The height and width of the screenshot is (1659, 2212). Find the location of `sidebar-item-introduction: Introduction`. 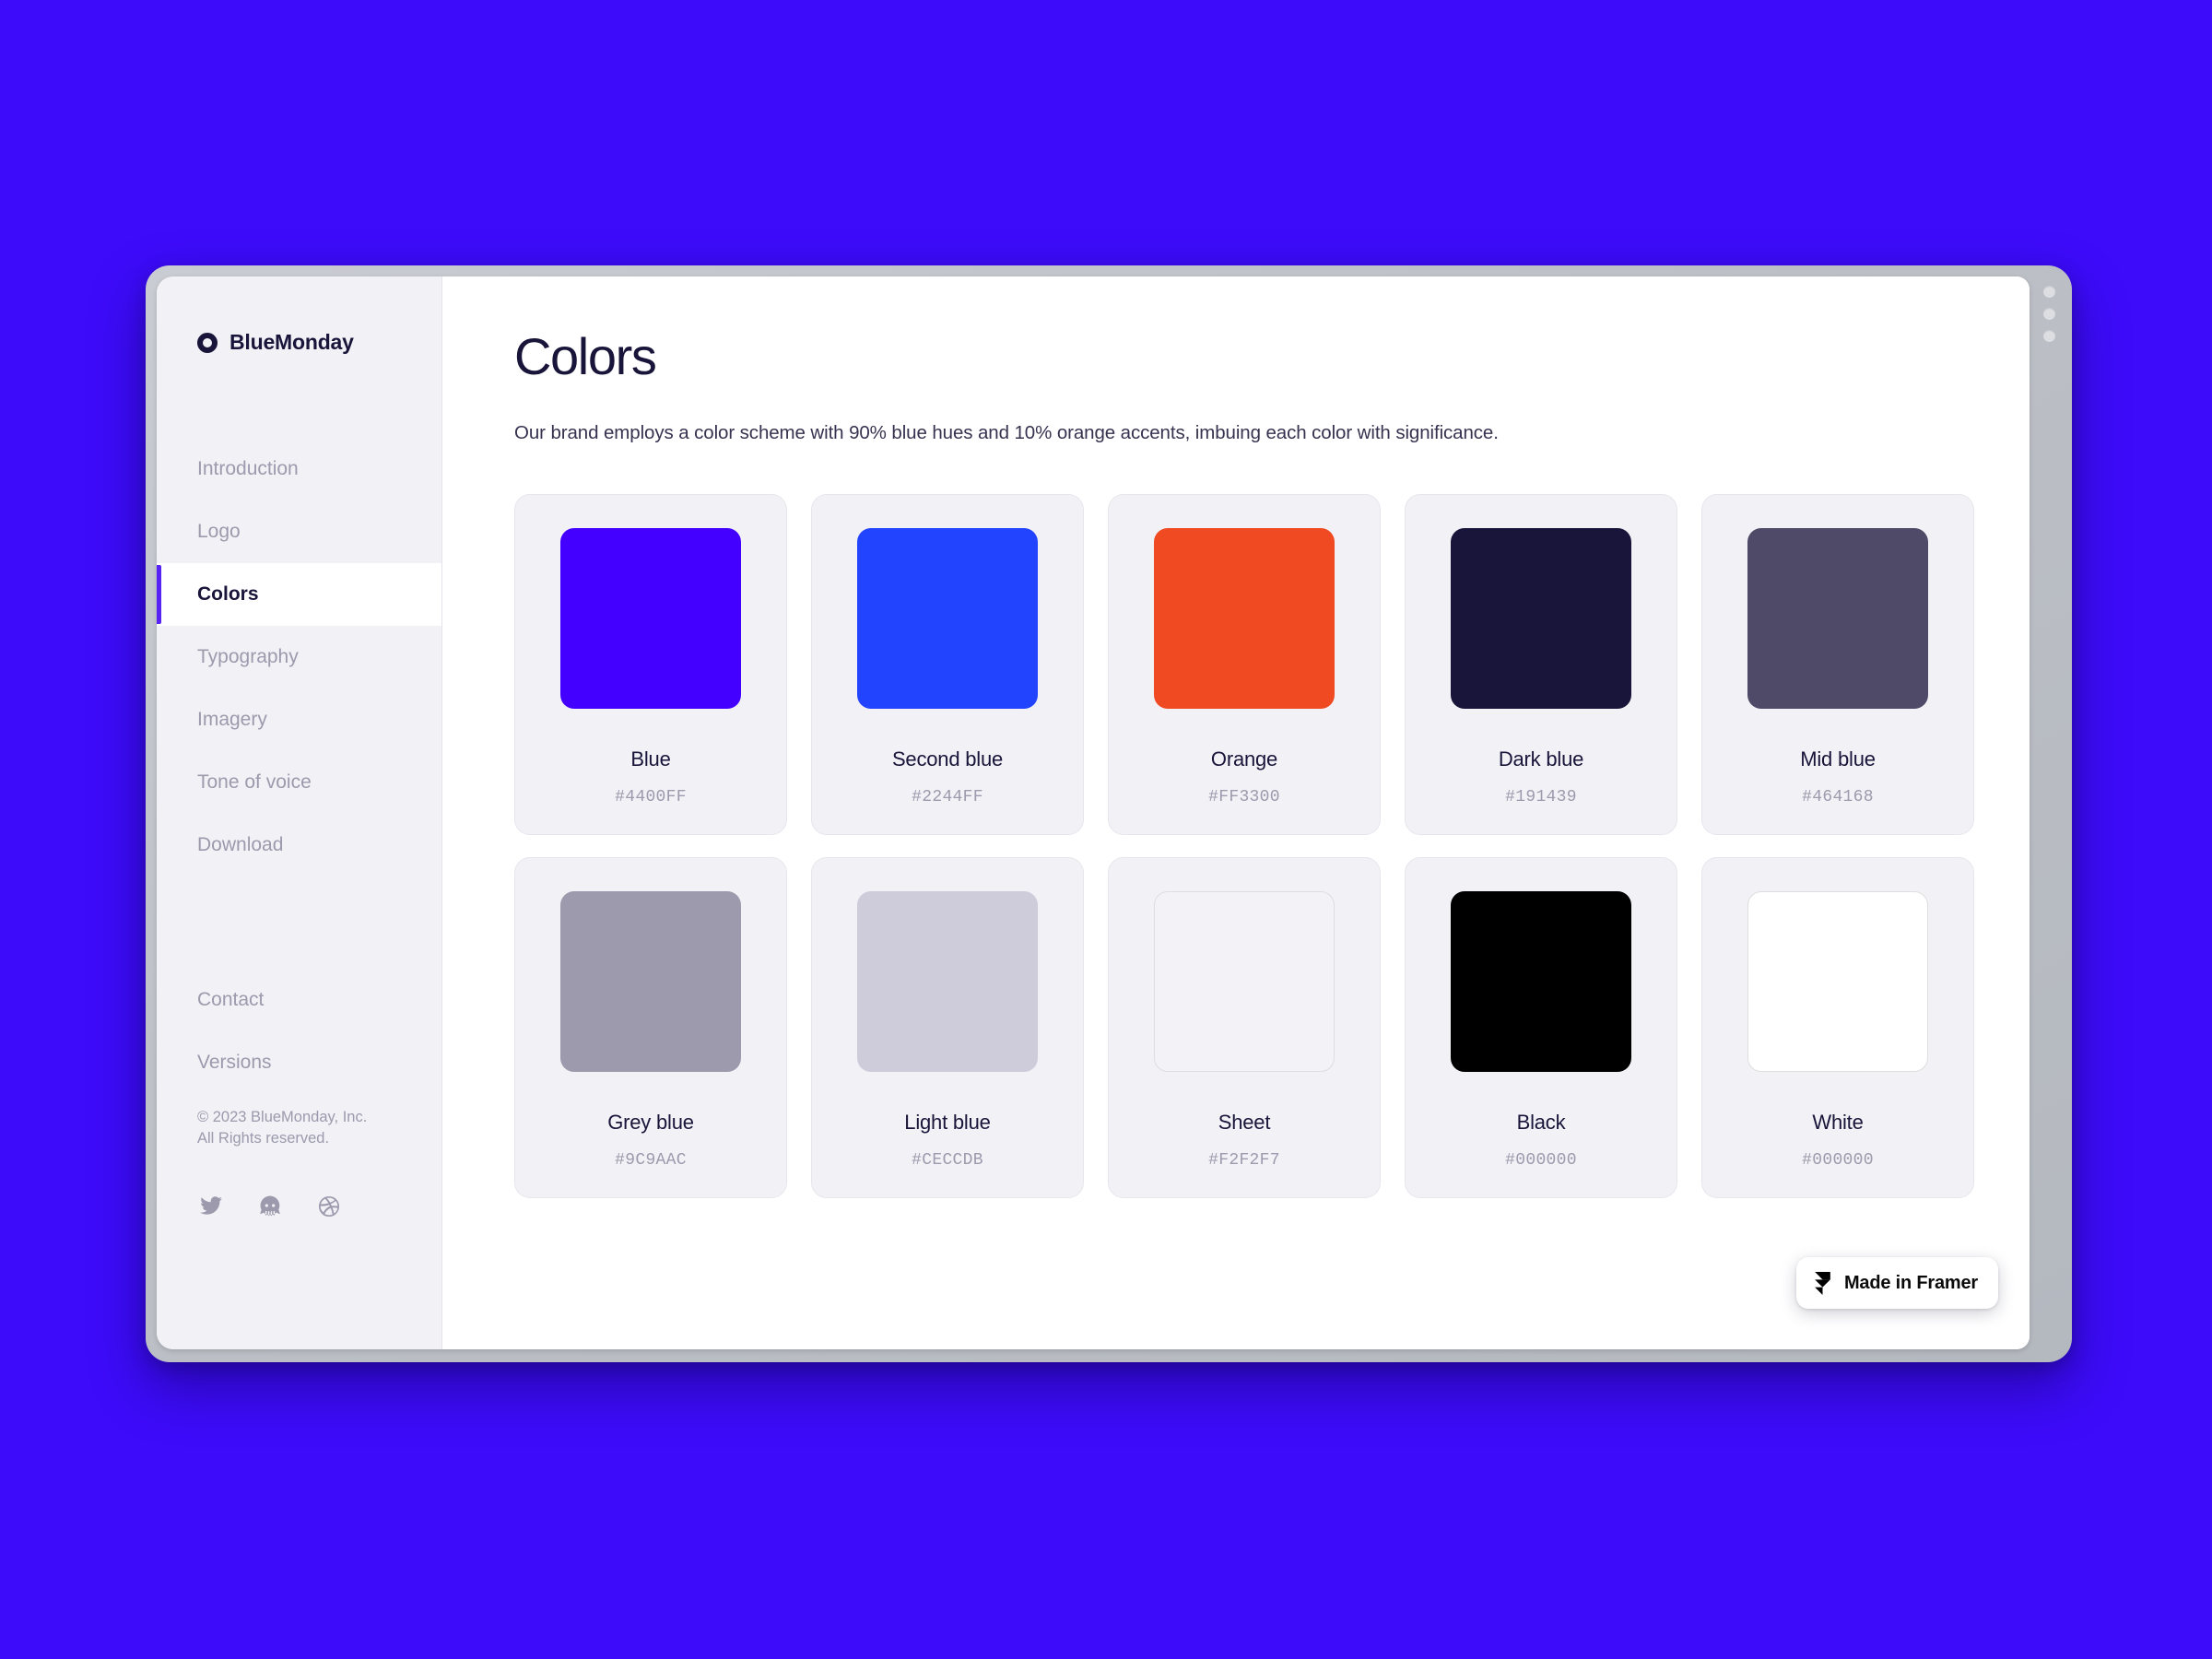

sidebar-item-introduction: Introduction is located at coordinates (299, 469).